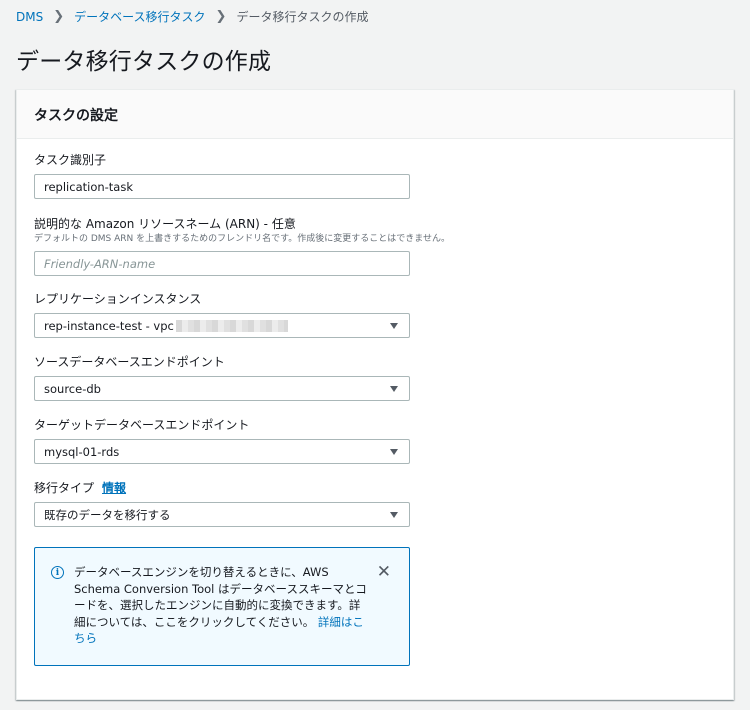  I want to click on breadcrumb-current: データ移行タスクの作成, so click(302, 17).